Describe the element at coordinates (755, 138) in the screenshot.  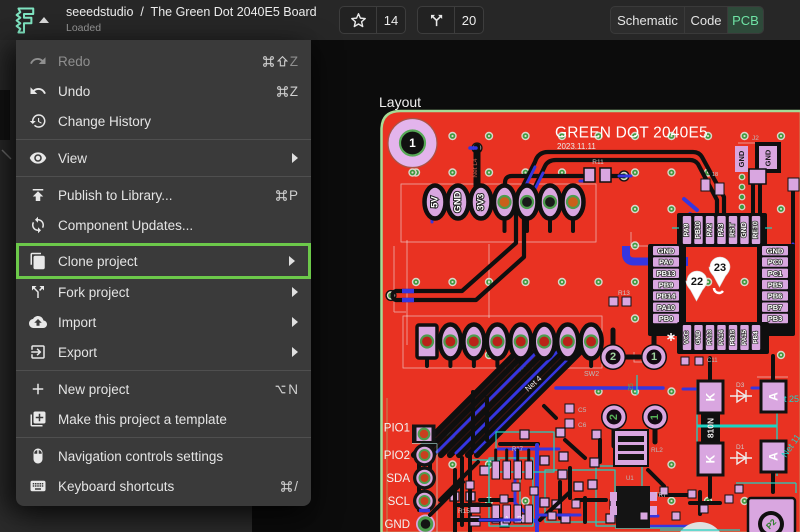
I see `svg-text: J2` at that location.